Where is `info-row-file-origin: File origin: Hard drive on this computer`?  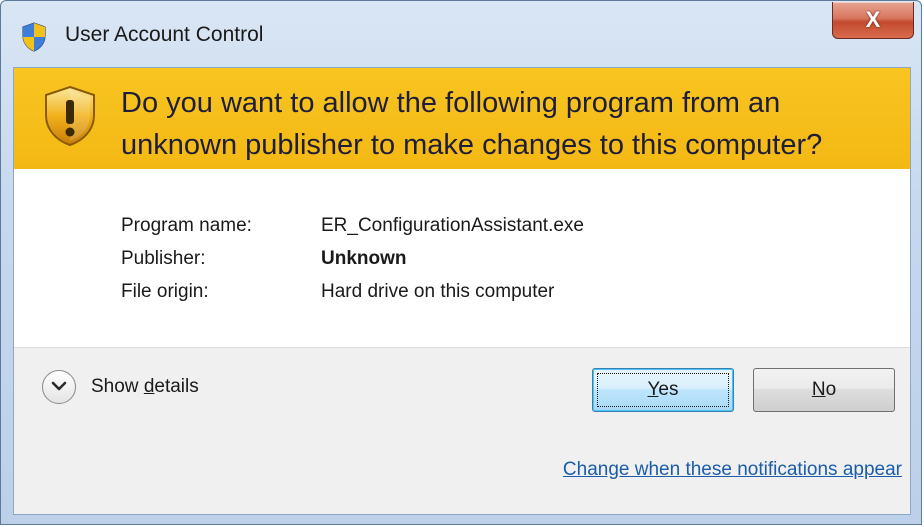
info-row-file-origin: File origin: Hard drive on this computer is located at coordinates (352, 297).